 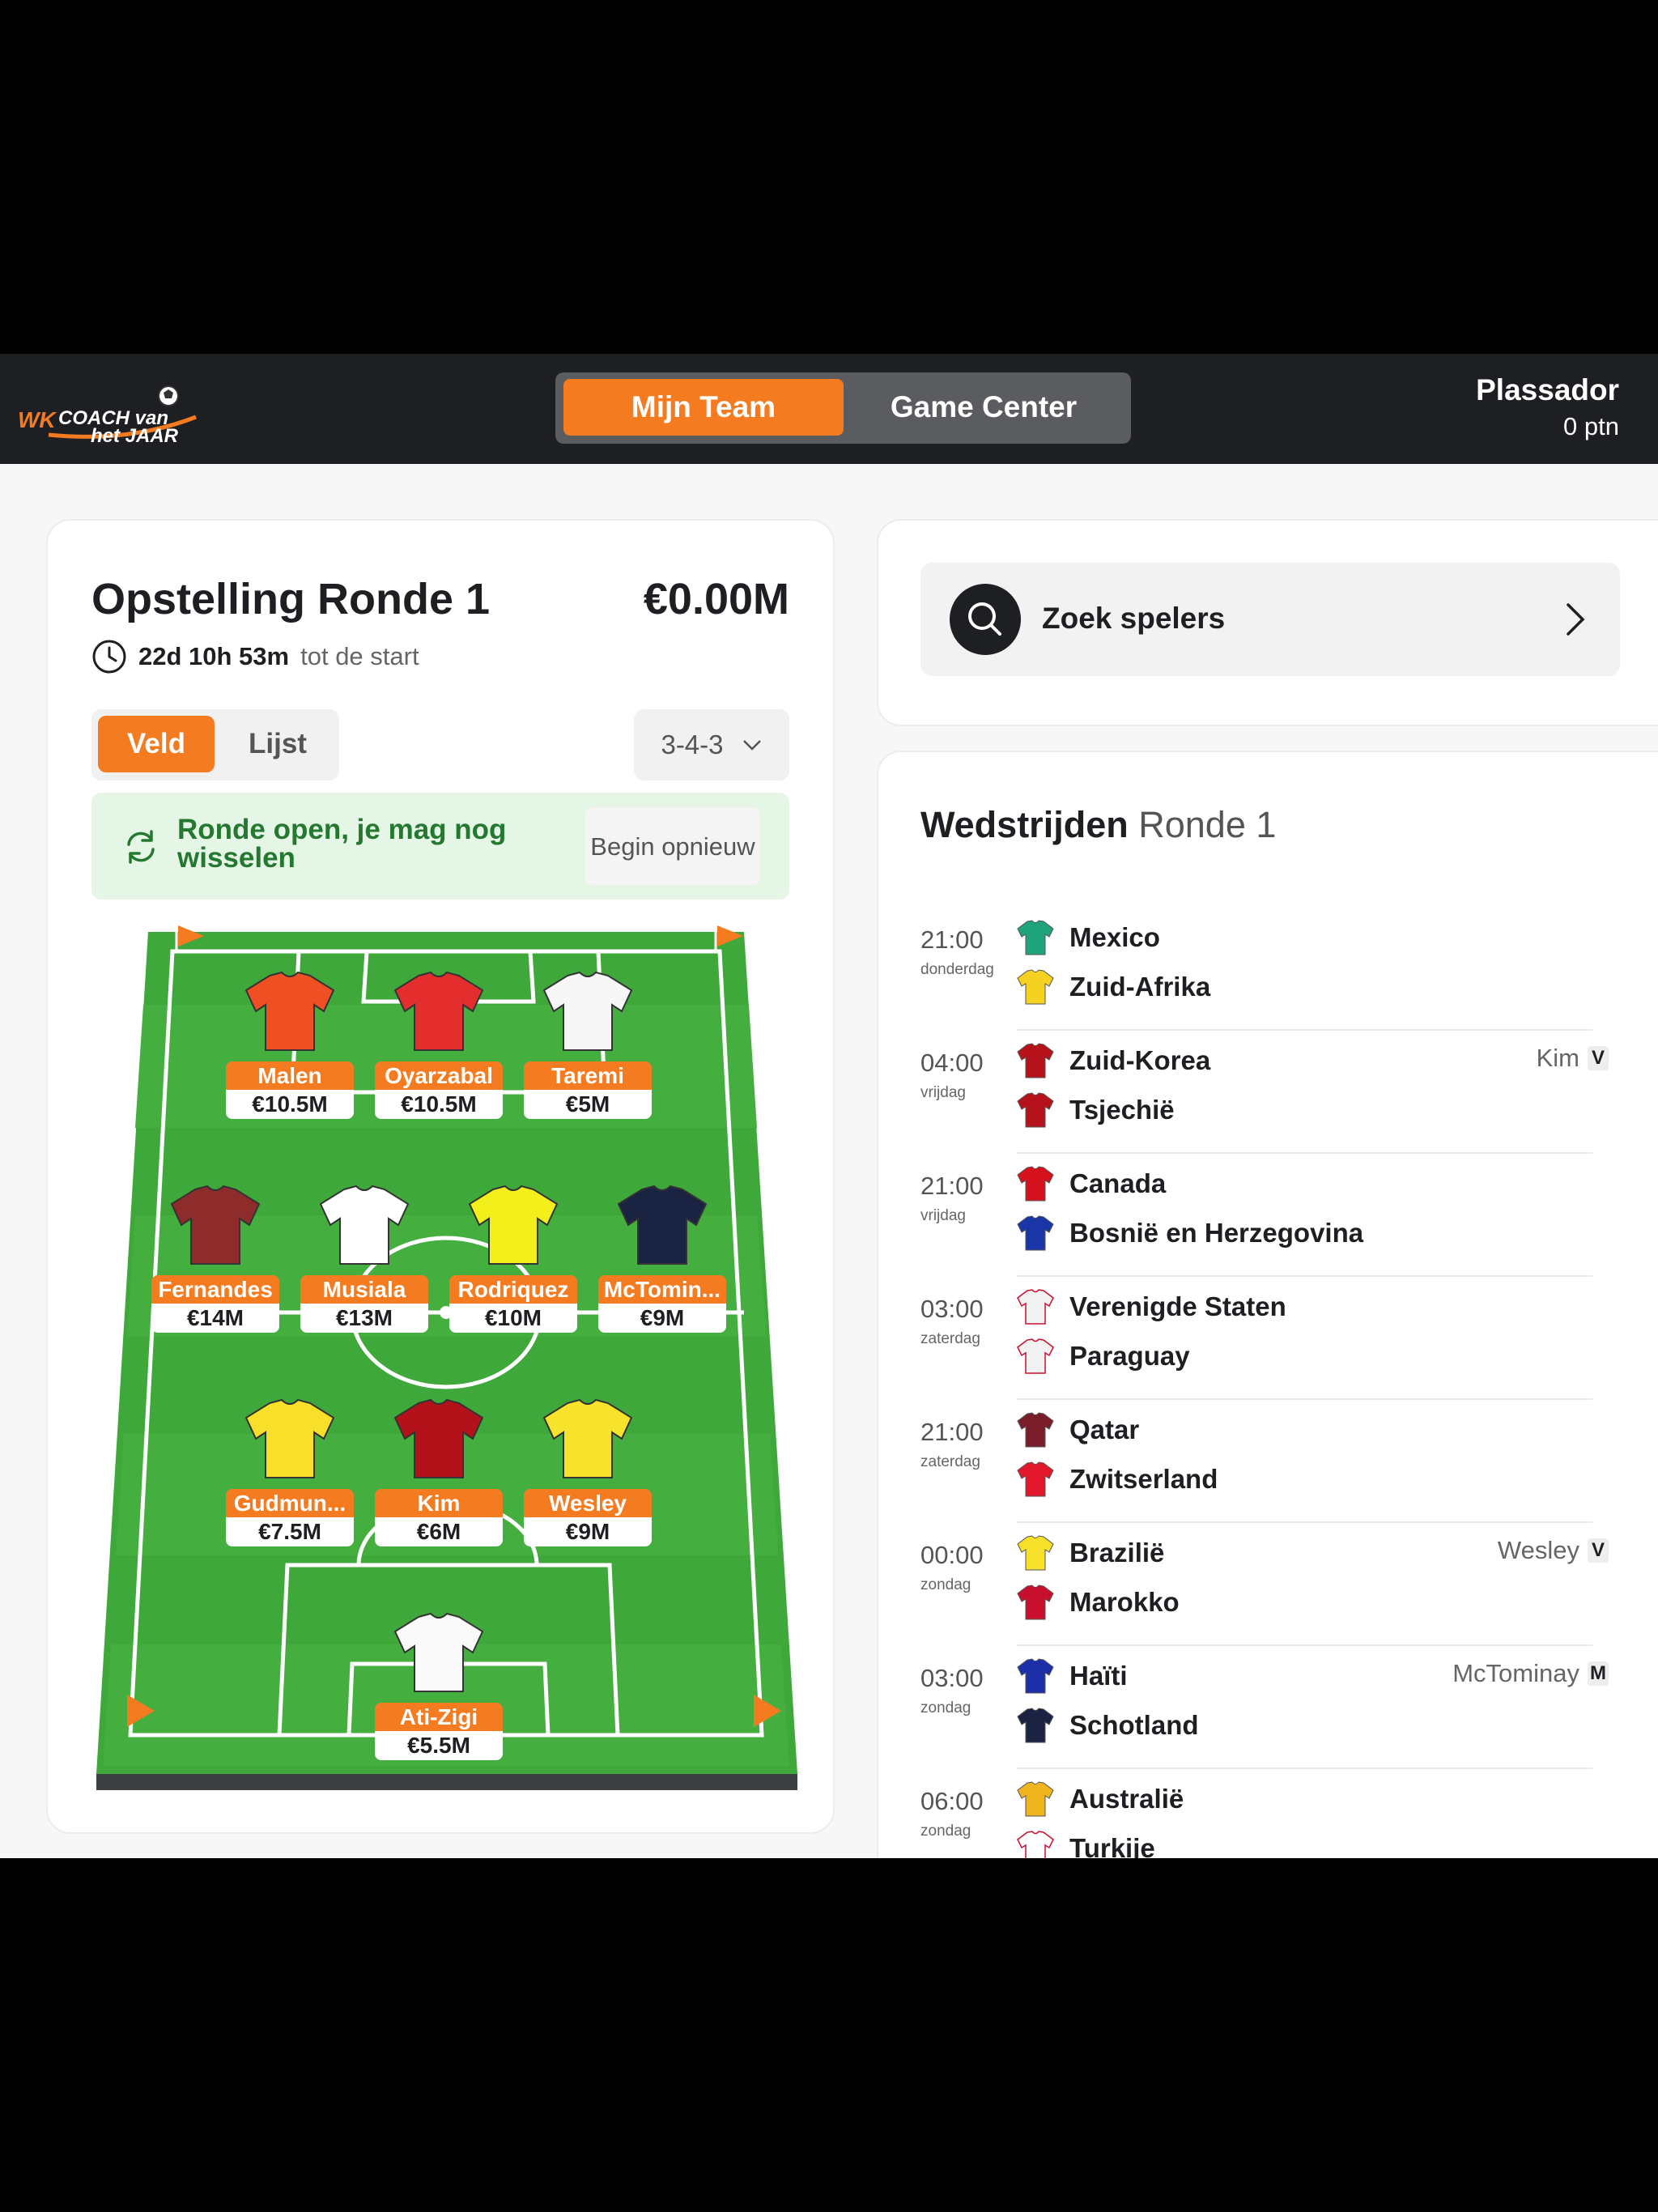 I want to click on match-time: 03:00, so click(x=952, y=1309).